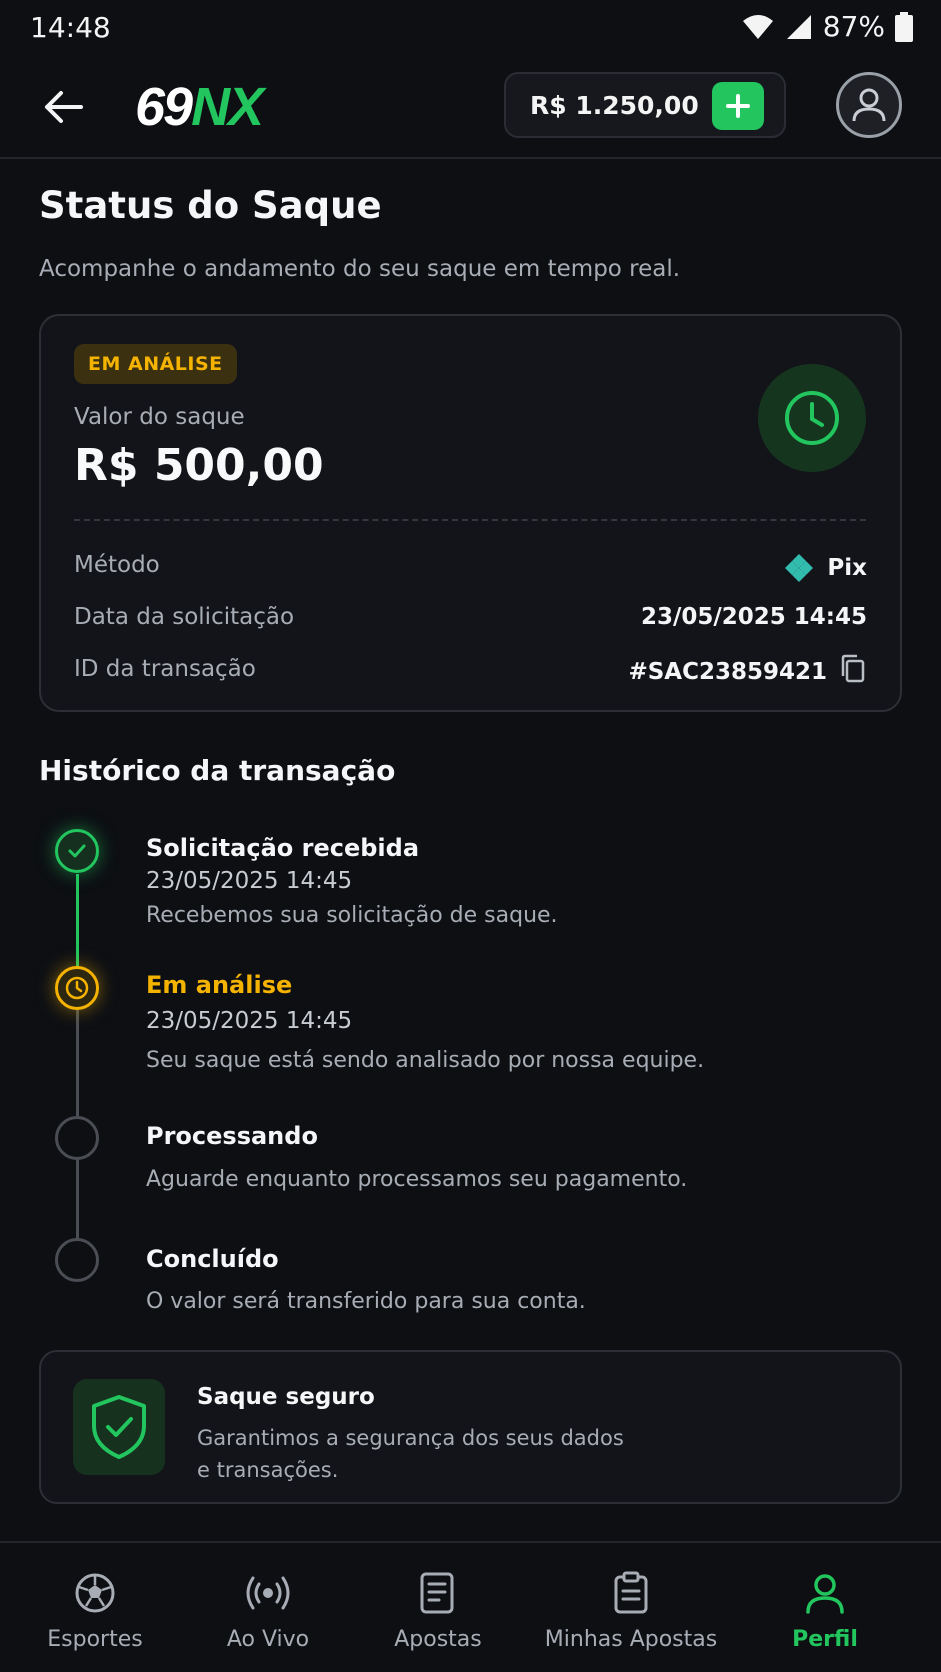 The width and height of the screenshot is (941, 1672). I want to click on copy-id-button, so click(853, 672).